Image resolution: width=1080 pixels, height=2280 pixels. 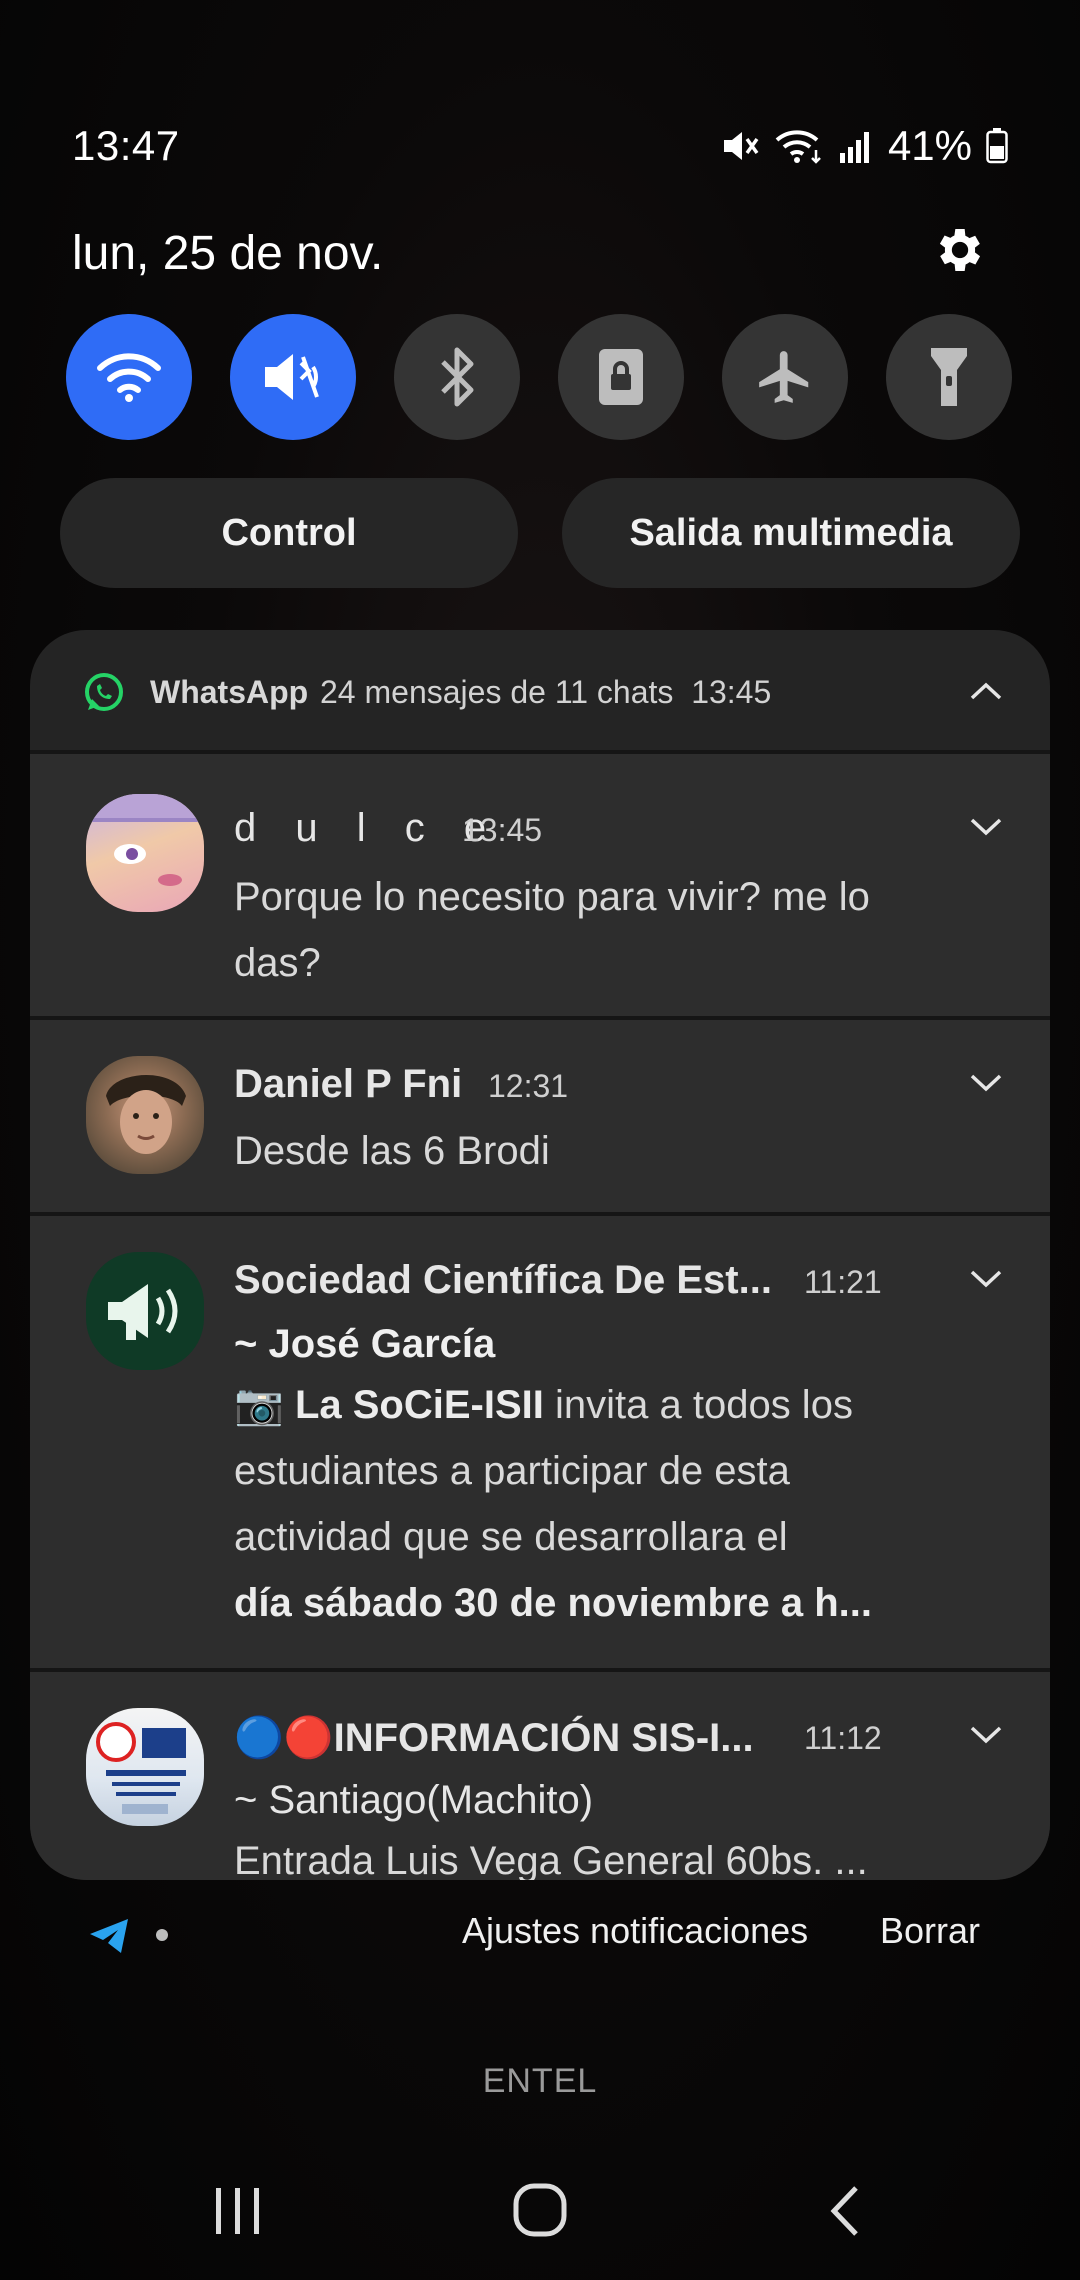 I want to click on message-time: 12:31, so click(x=528, y=1086).